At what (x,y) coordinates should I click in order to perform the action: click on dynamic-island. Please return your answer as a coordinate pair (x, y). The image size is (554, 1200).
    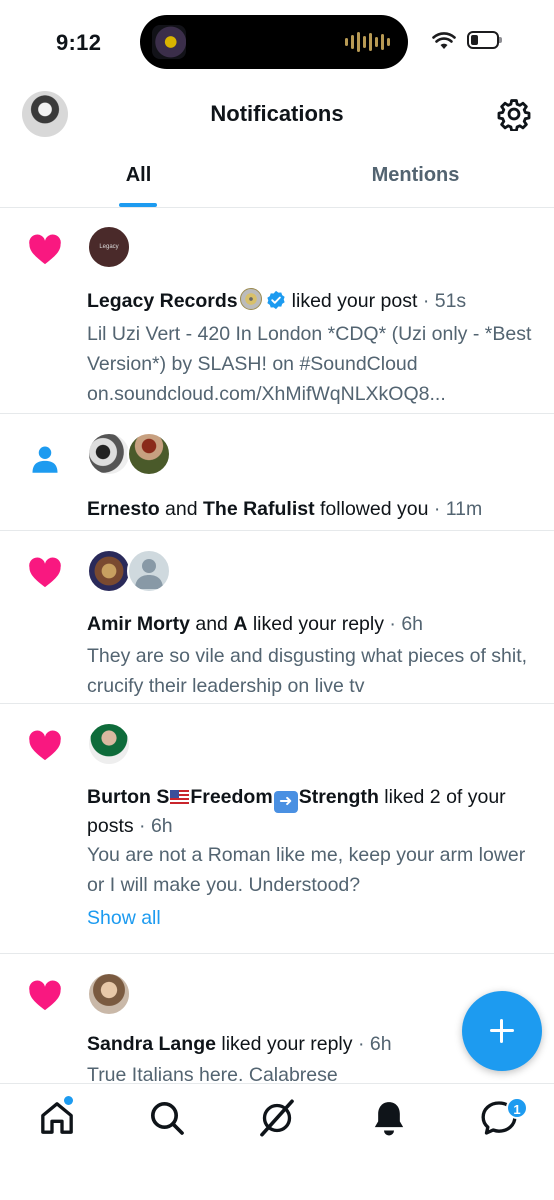
    Looking at the image, I should click on (274, 42).